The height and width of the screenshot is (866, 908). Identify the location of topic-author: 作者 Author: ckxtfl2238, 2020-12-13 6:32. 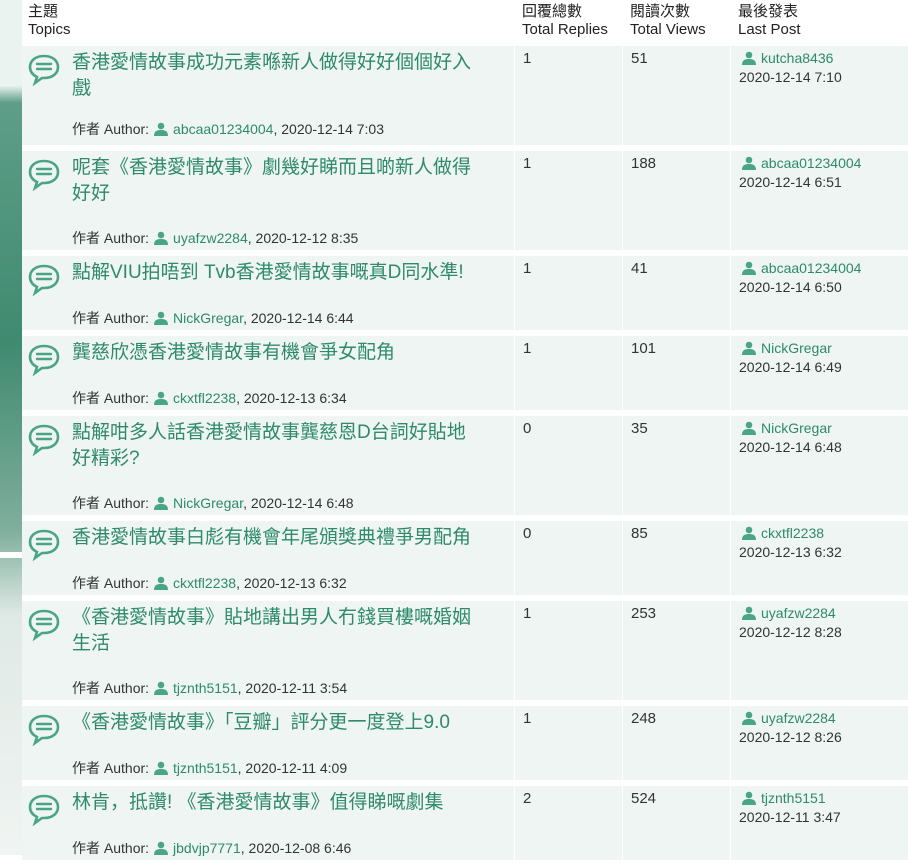
(209, 583).